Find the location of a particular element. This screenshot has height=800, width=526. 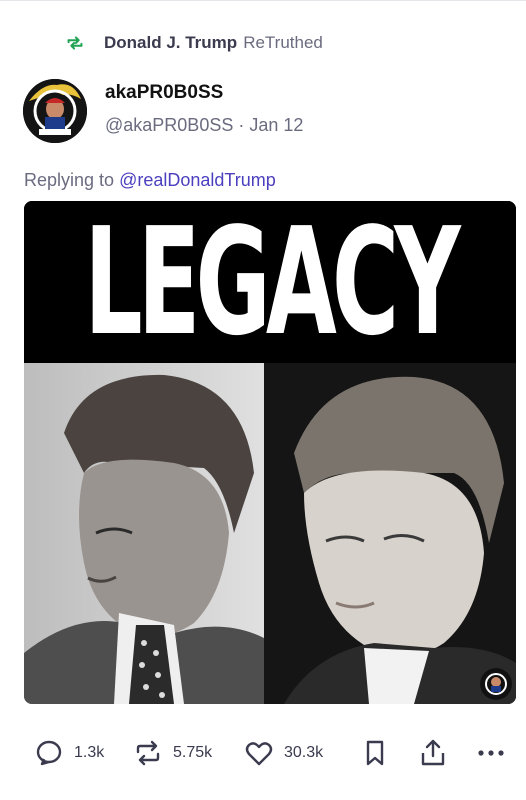

avatar is located at coordinates (55, 111).